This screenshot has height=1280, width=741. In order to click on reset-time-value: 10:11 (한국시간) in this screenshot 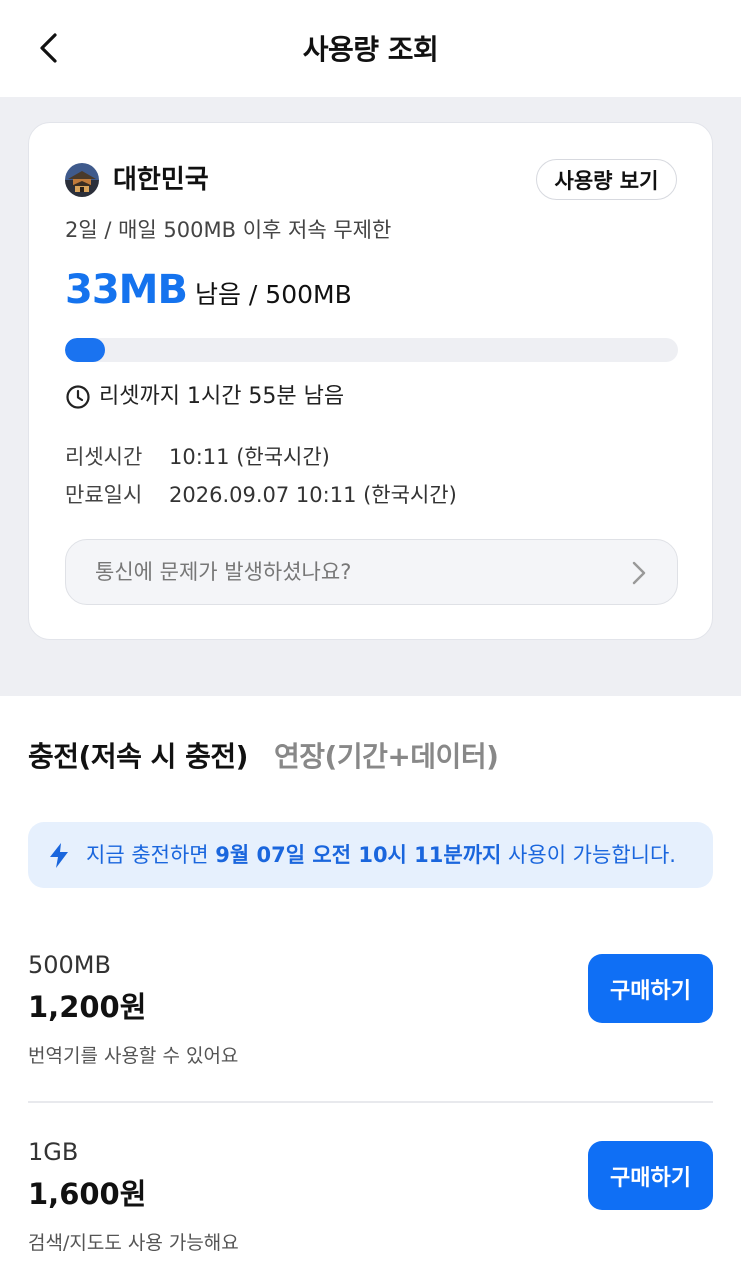, I will do `click(249, 457)`.